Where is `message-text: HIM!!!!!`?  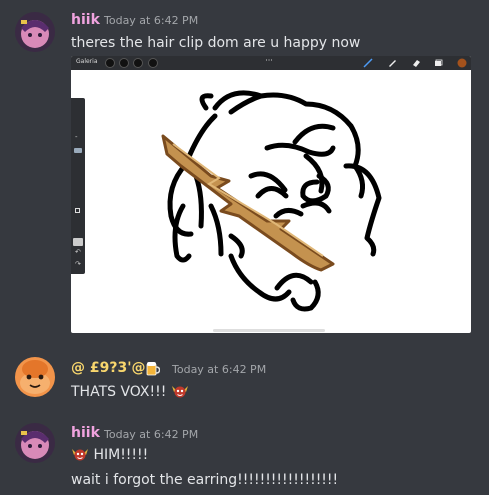
message-text: HIM!!!!! is located at coordinates (109, 456).